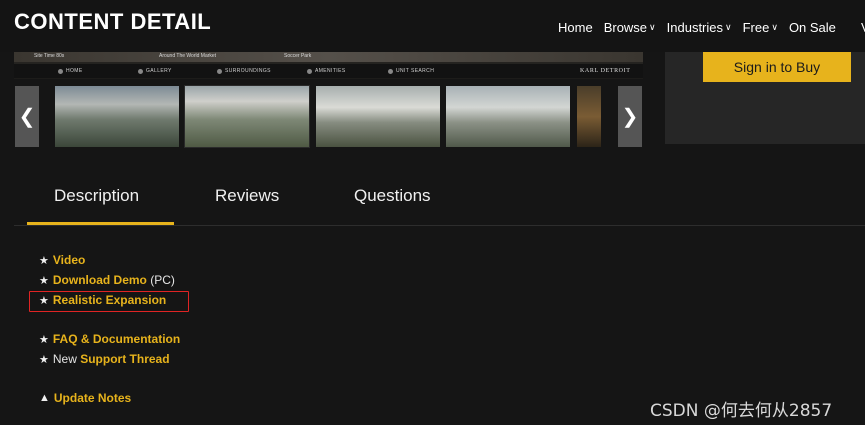  I want to click on nav-free: Free ∨, so click(760, 27).